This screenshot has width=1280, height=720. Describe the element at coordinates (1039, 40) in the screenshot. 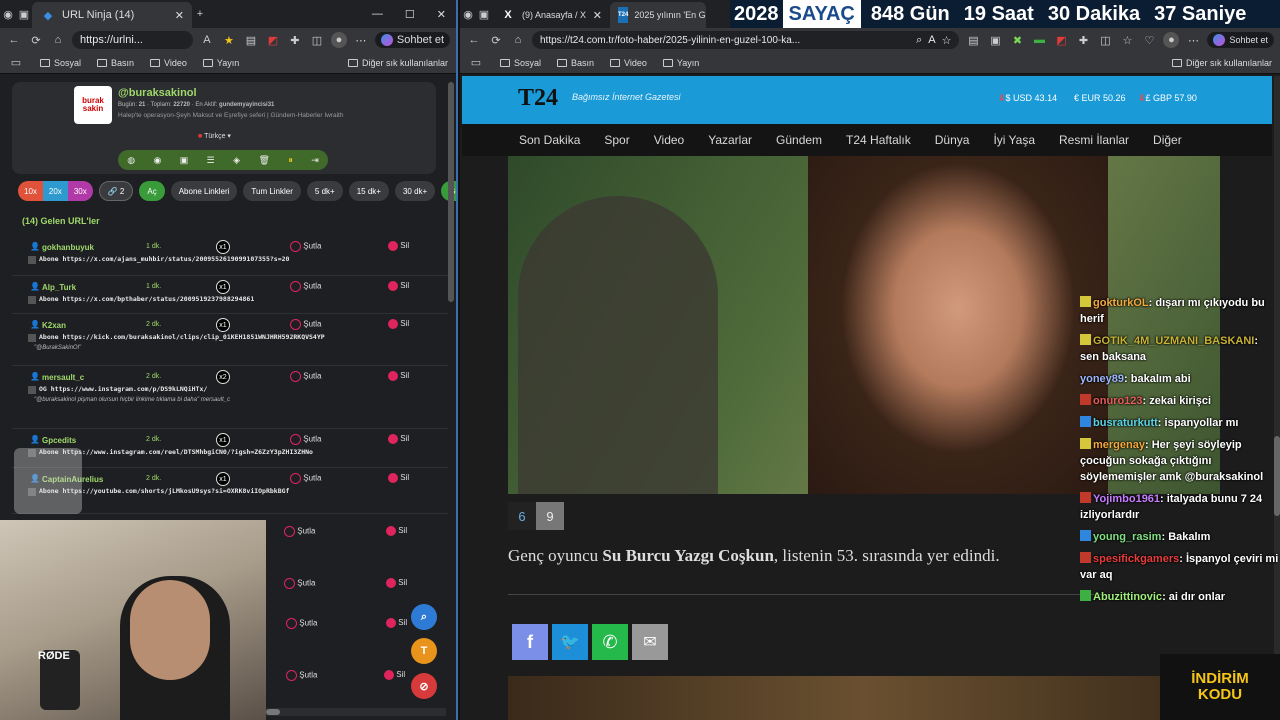

I see `extension-badge-icon: ▬` at that location.